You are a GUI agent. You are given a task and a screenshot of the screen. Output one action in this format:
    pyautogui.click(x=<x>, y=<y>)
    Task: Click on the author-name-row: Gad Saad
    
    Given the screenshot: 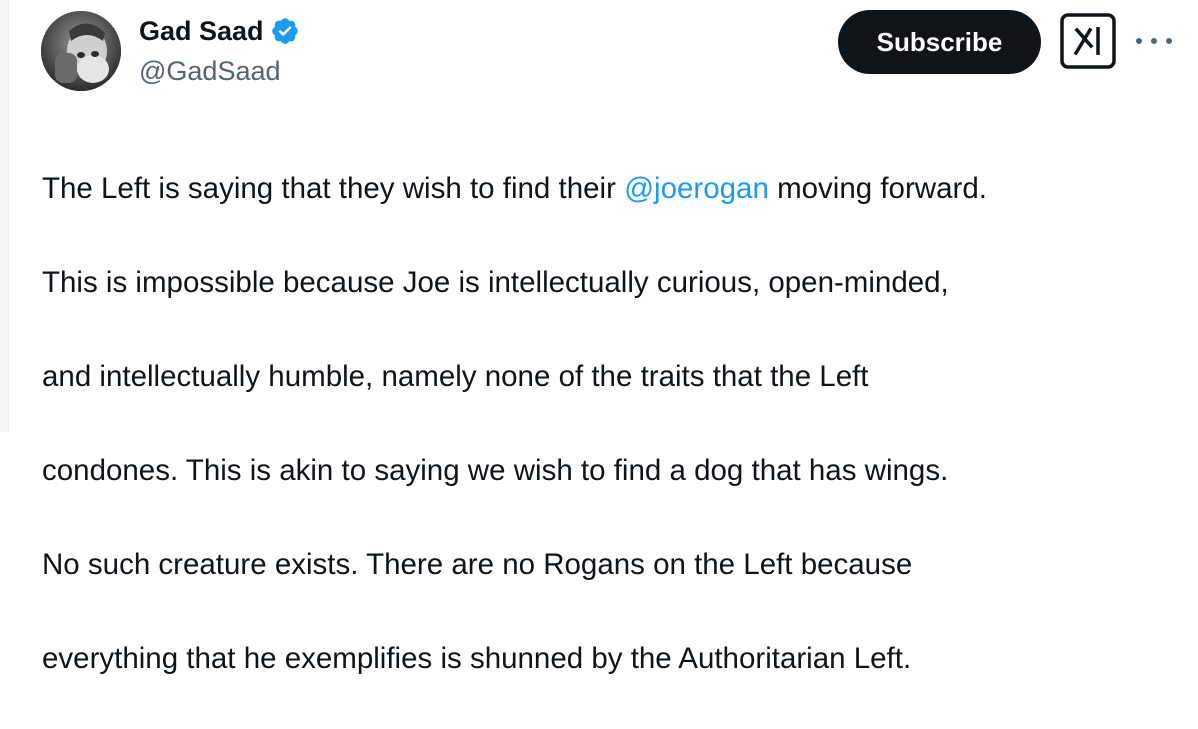 What is the action you would take?
    pyautogui.click(x=219, y=31)
    